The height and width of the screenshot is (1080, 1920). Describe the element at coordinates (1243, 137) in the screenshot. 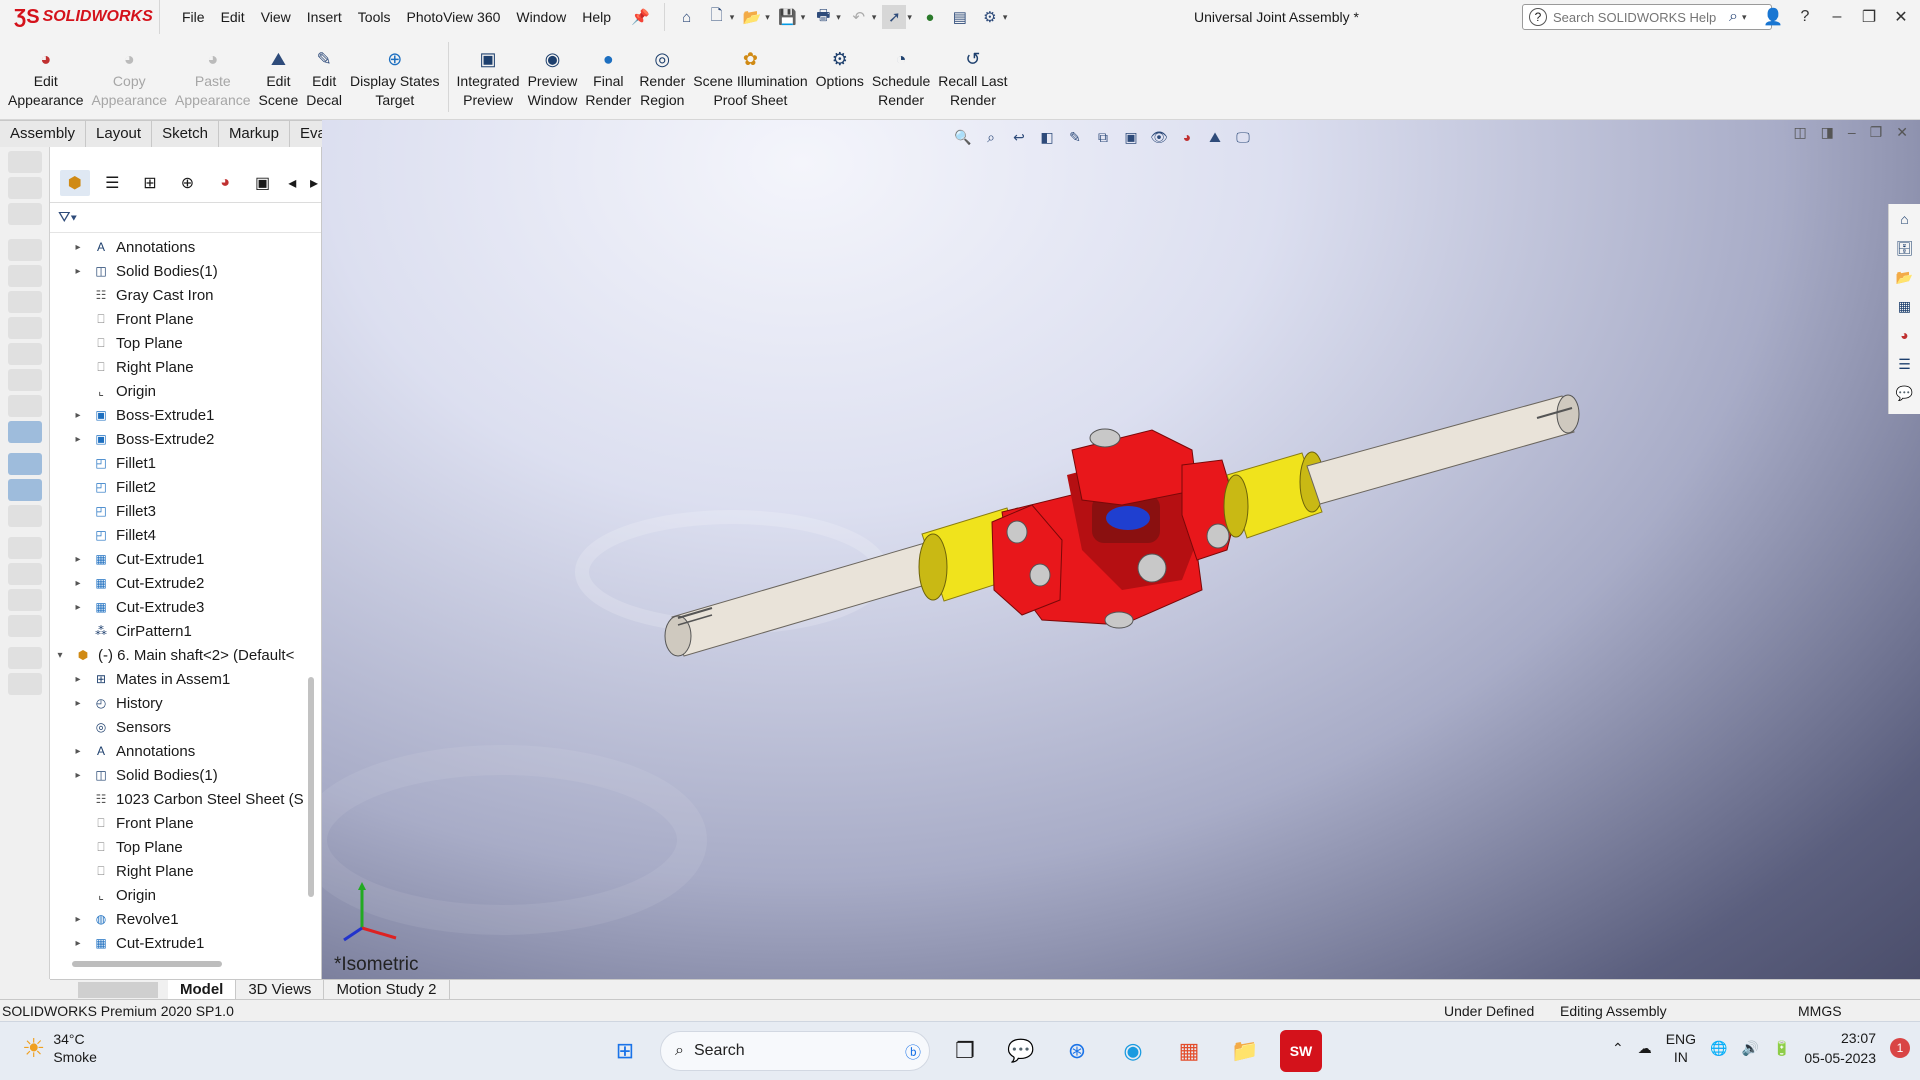

I see `view-settings-icon: 🖵` at that location.